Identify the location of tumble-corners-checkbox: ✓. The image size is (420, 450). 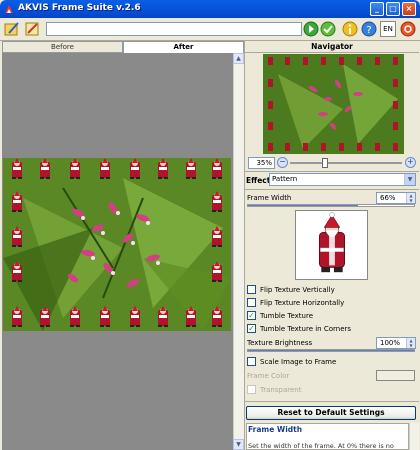
(251, 328).